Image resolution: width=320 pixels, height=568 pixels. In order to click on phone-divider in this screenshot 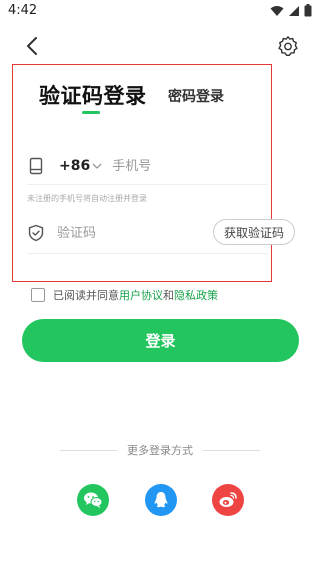, I will do `click(147, 184)`.